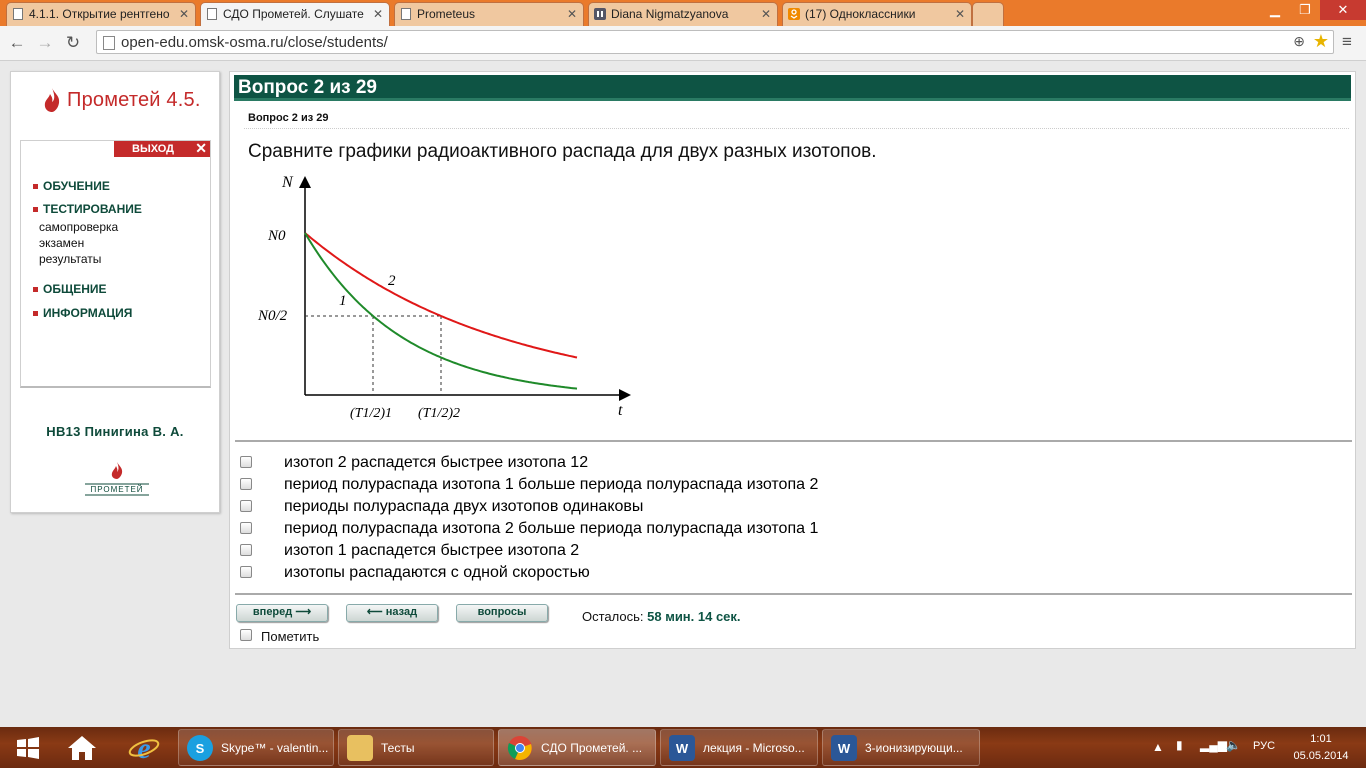 The image size is (1366, 768). What do you see at coordinates (1213, 745) in the screenshot?
I see `network-icon: ▂▄▆` at bounding box center [1213, 745].